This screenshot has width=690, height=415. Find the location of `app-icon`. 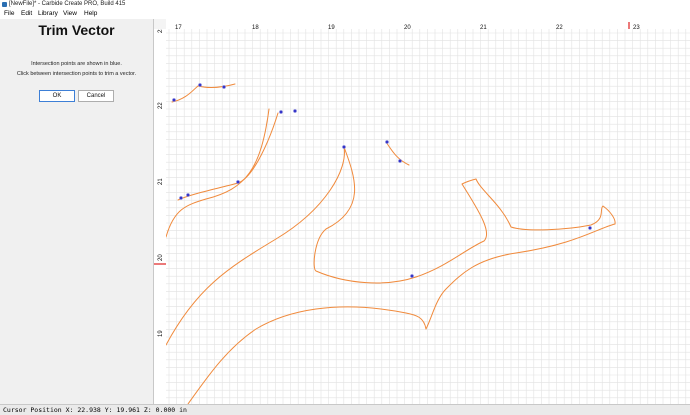

app-icon is located at coordinates (4, 4).